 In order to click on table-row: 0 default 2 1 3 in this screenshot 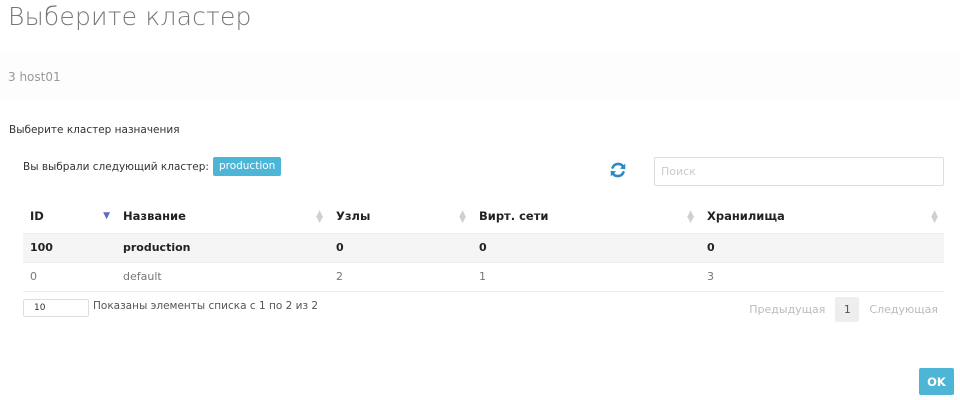, I will do `click(483, 276)`.